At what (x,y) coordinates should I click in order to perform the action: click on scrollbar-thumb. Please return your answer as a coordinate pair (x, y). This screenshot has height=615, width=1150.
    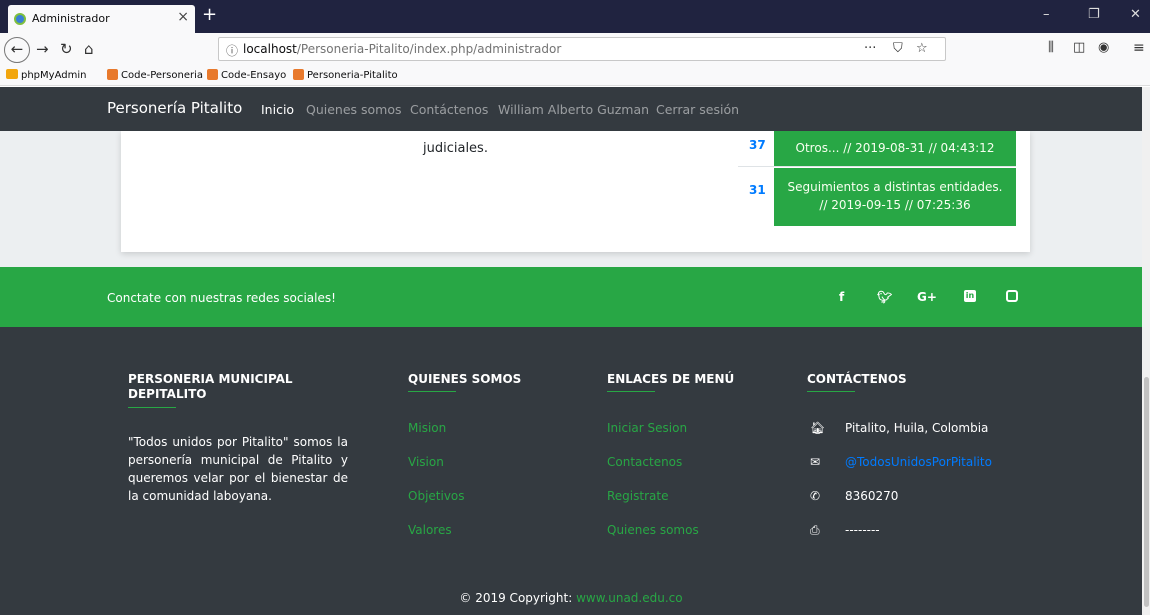
    Looking at the image, I should click on (1146, 492).